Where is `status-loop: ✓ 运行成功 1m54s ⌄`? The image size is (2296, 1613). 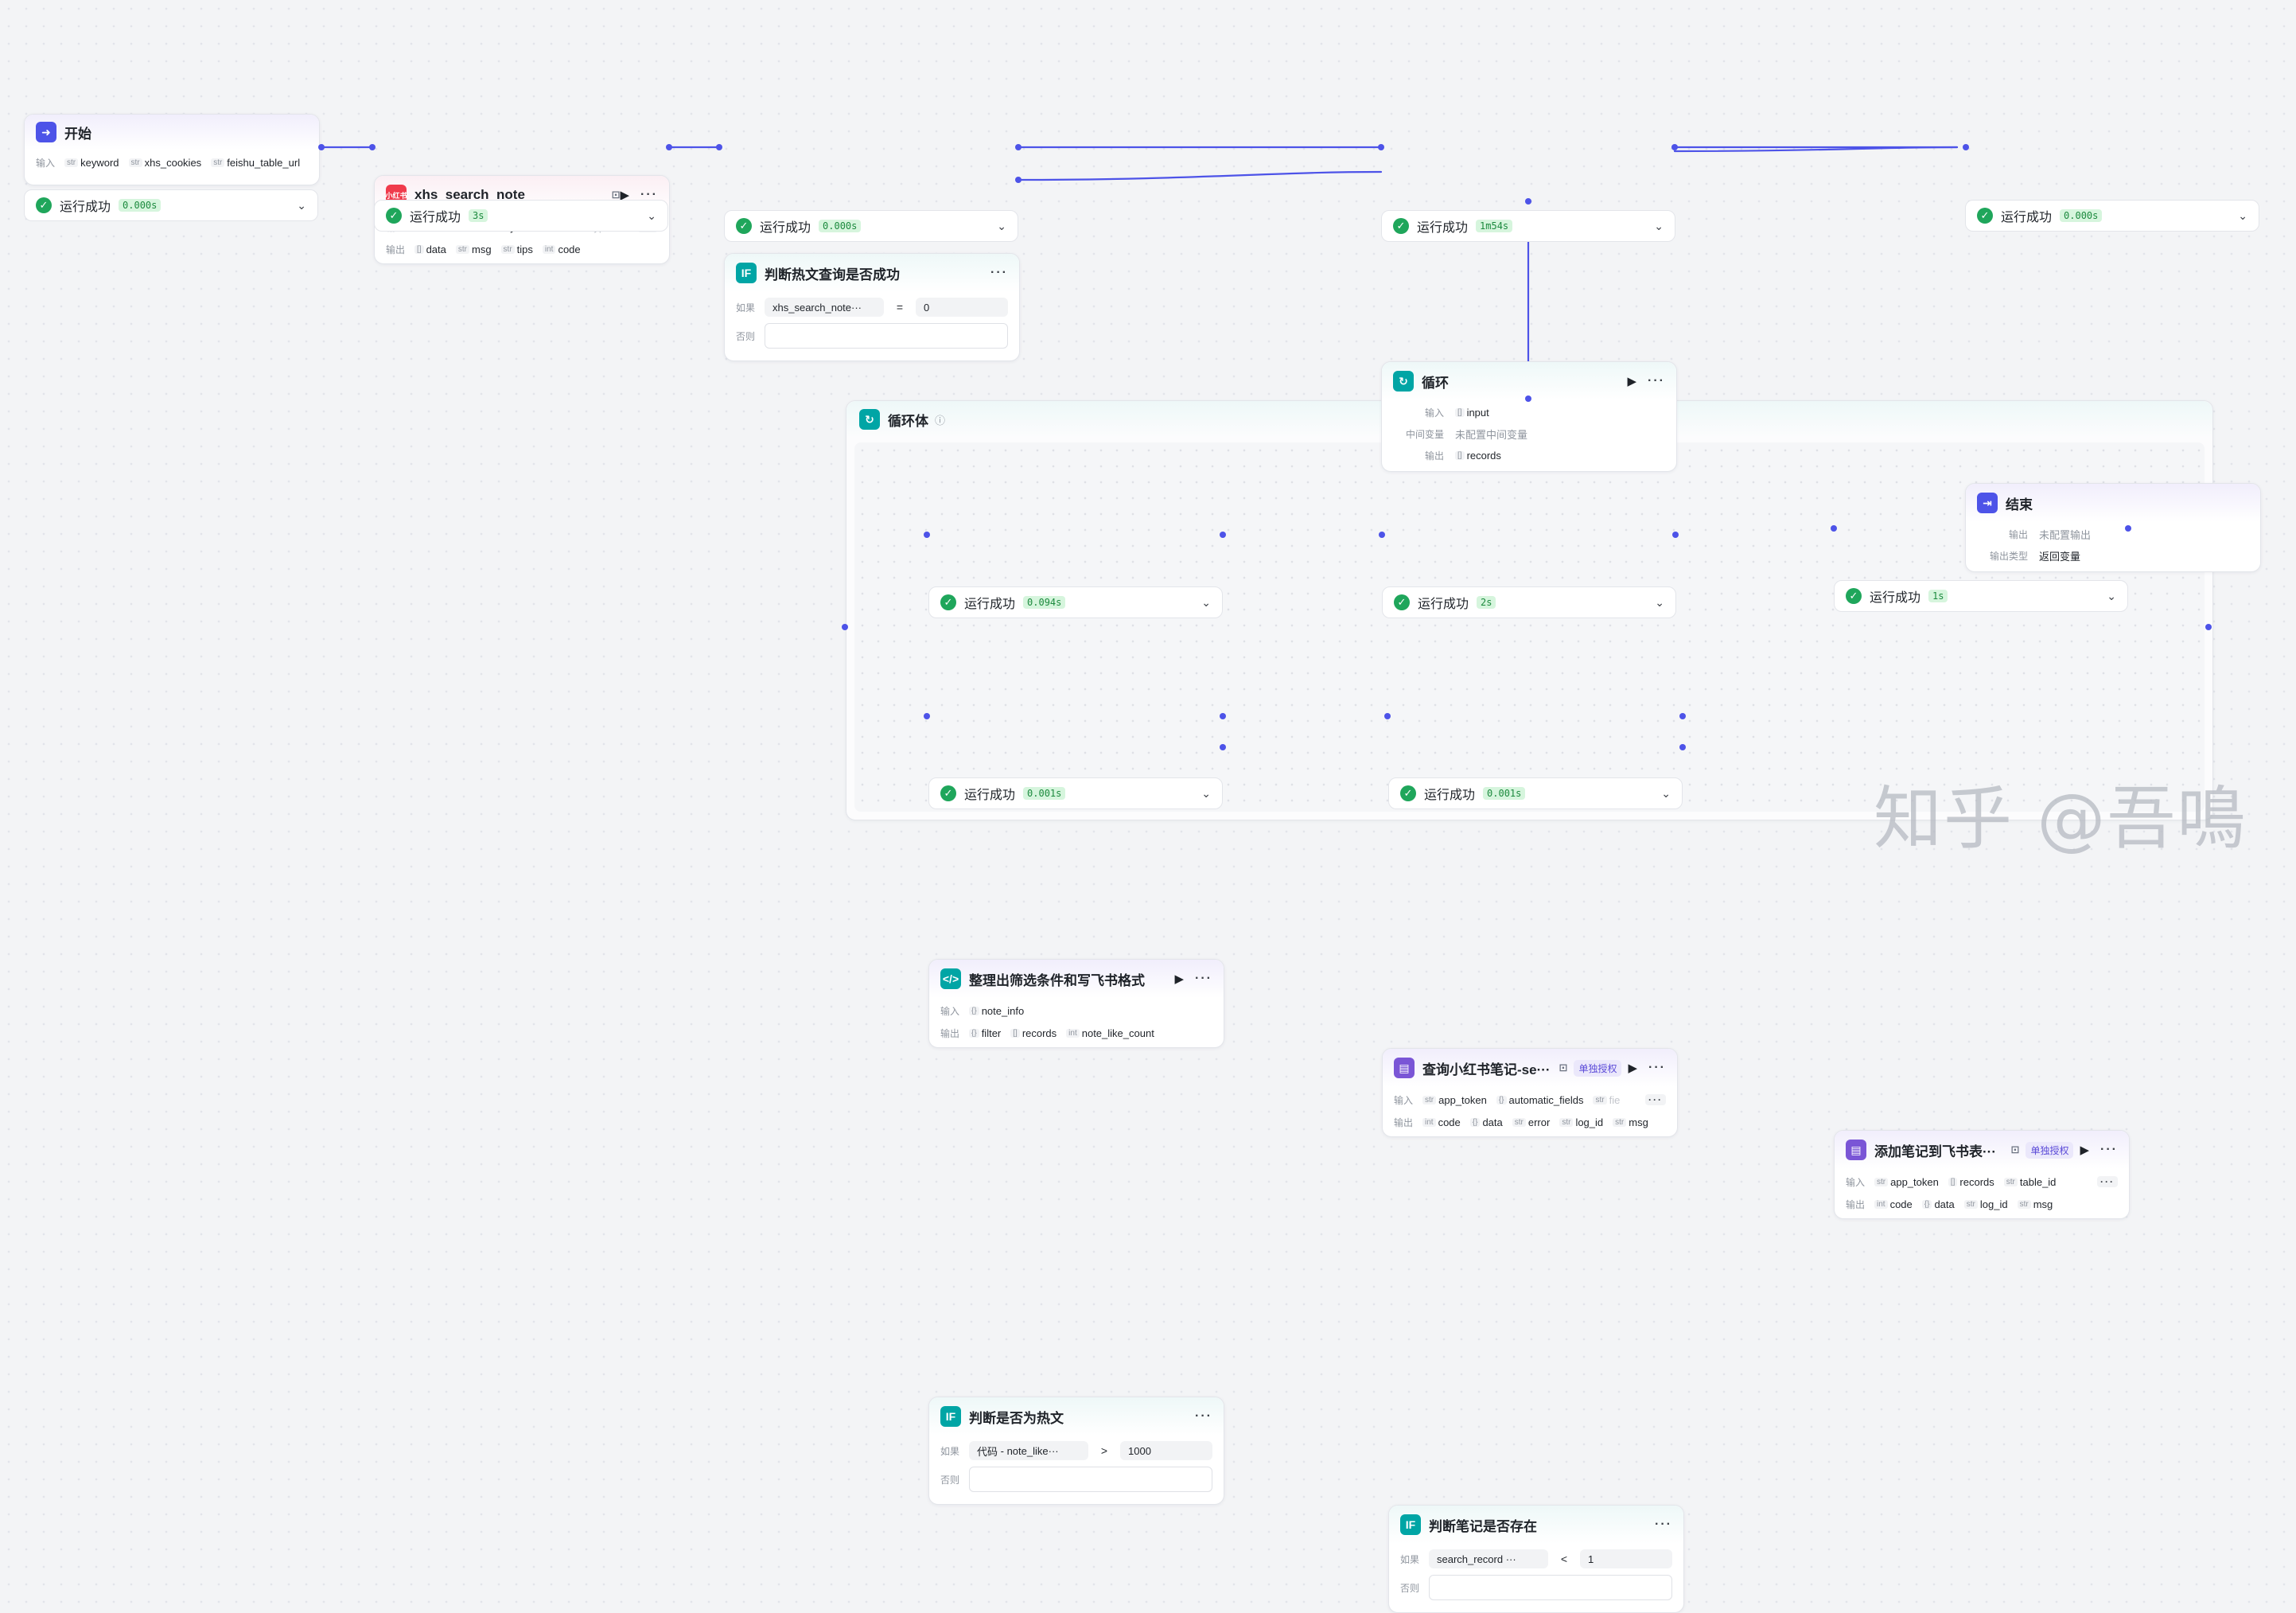 status-loop: ✓ 运行成功 1m54s ⌄ is located at coordinates (1528, 226).